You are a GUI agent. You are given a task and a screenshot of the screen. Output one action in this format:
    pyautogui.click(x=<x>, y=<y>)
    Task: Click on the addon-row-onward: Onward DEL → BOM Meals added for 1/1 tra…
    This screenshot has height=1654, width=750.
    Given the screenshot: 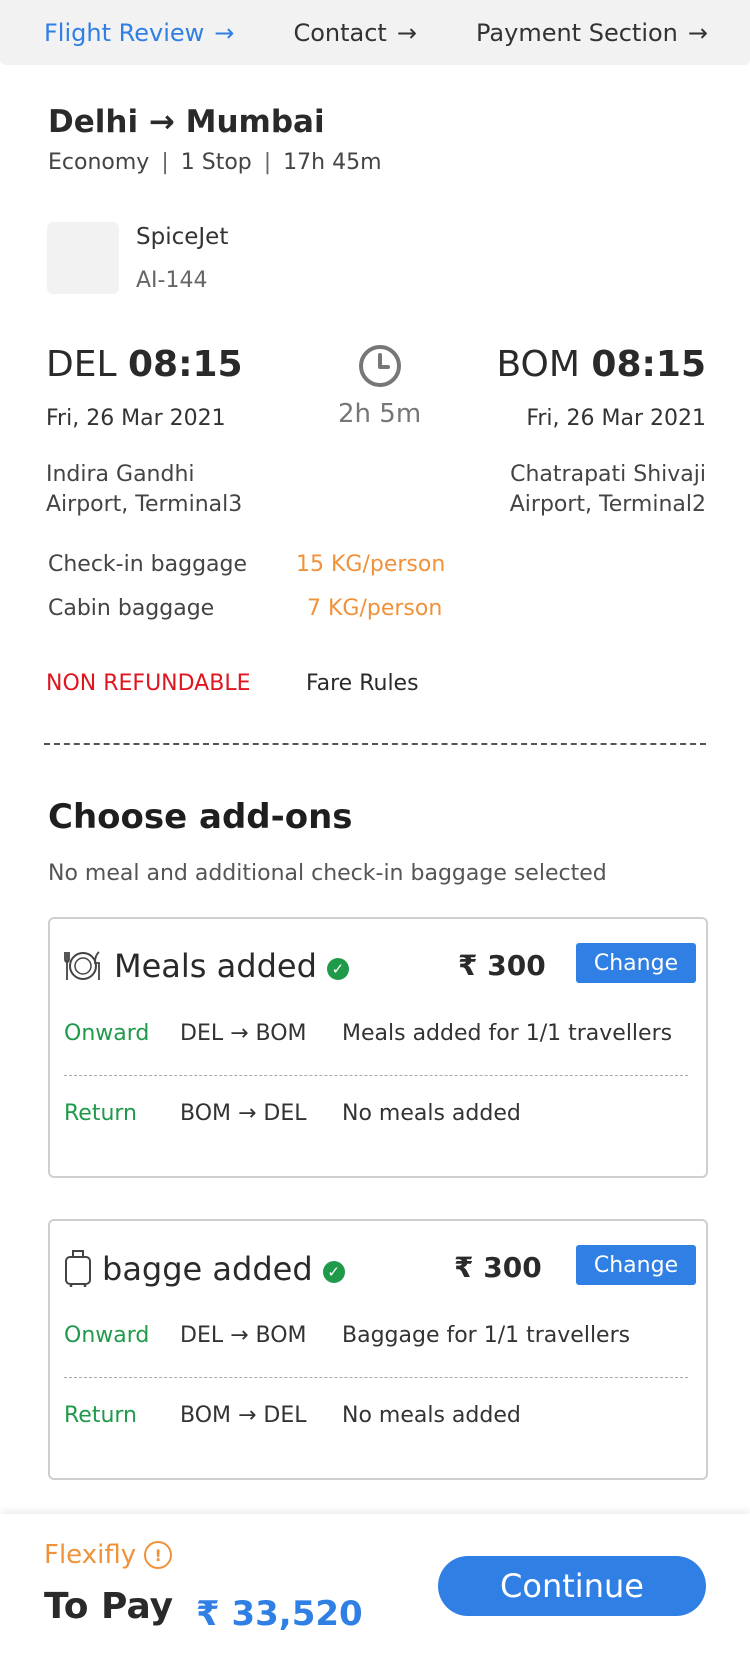 What is the action you would take?
    pyautogui.click(x=368, y=1033)
    